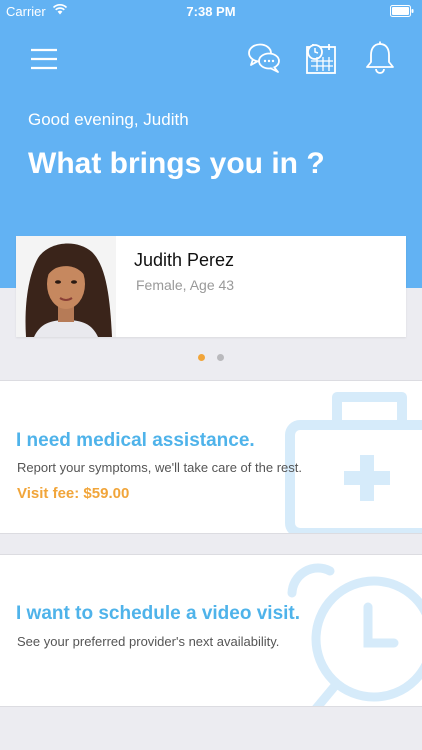 Image resolution: width=422 pixels, height=750 pixels. I want to click on status-time: 7:38 PM, so click(211, 11).